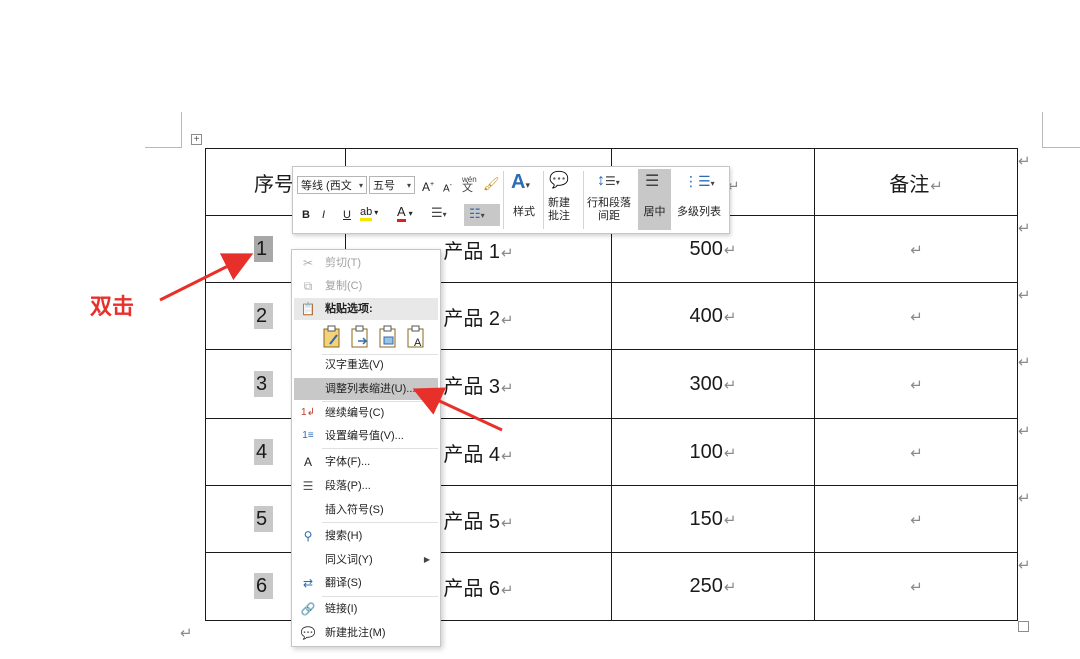 Image resolution: width=1080 pixels, height=659 pixels. Describe the element at coordinates (331, 342) in the screenshot. I see `annotation-arrows` at that location.